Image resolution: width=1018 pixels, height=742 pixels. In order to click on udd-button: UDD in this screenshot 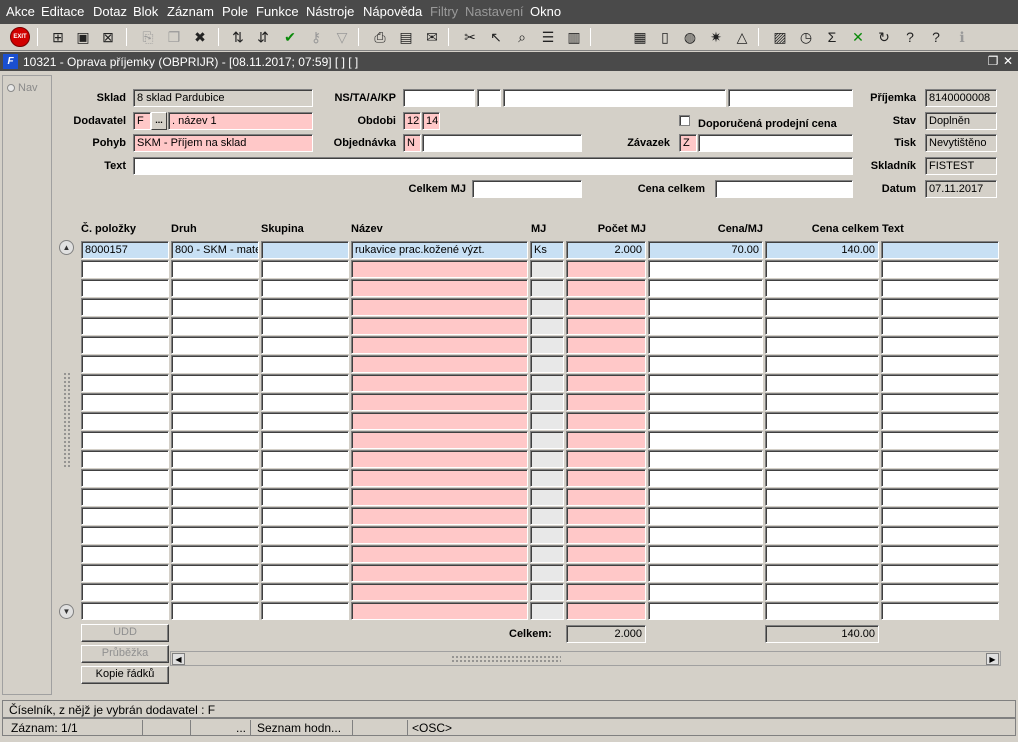, I will do `click(125, 633)`.